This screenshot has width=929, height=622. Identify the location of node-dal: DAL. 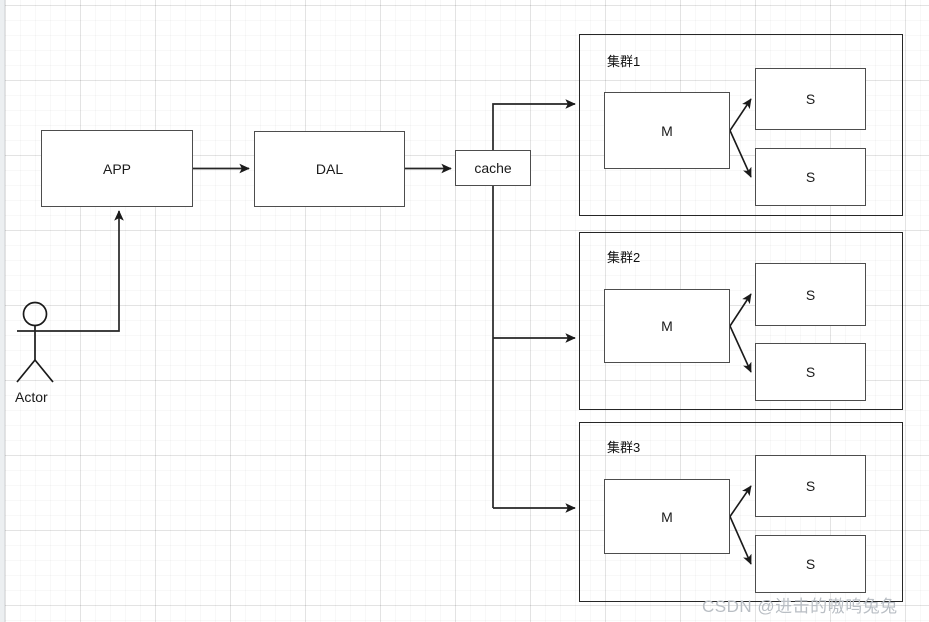
(329, 169).